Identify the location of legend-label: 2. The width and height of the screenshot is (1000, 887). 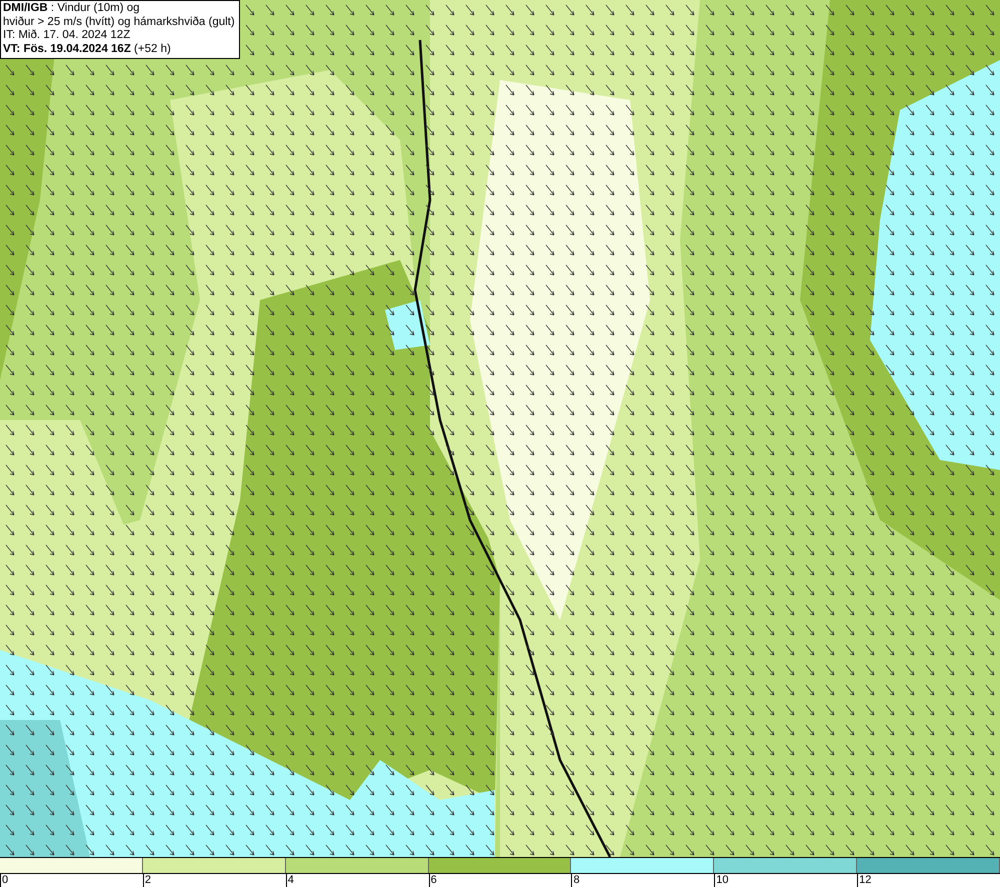
(147, 880).